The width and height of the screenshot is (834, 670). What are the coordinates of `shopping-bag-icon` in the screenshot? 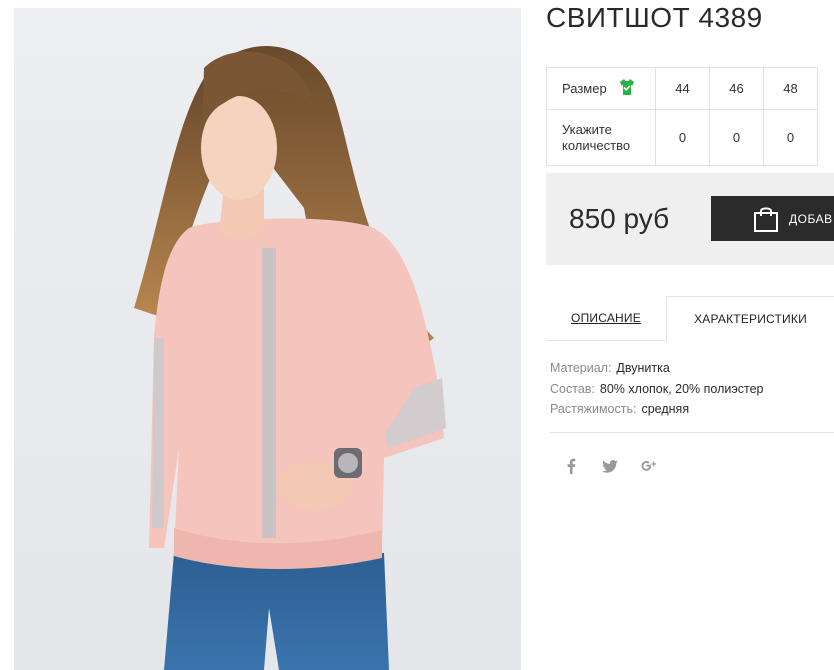 It's located at (766, 219).